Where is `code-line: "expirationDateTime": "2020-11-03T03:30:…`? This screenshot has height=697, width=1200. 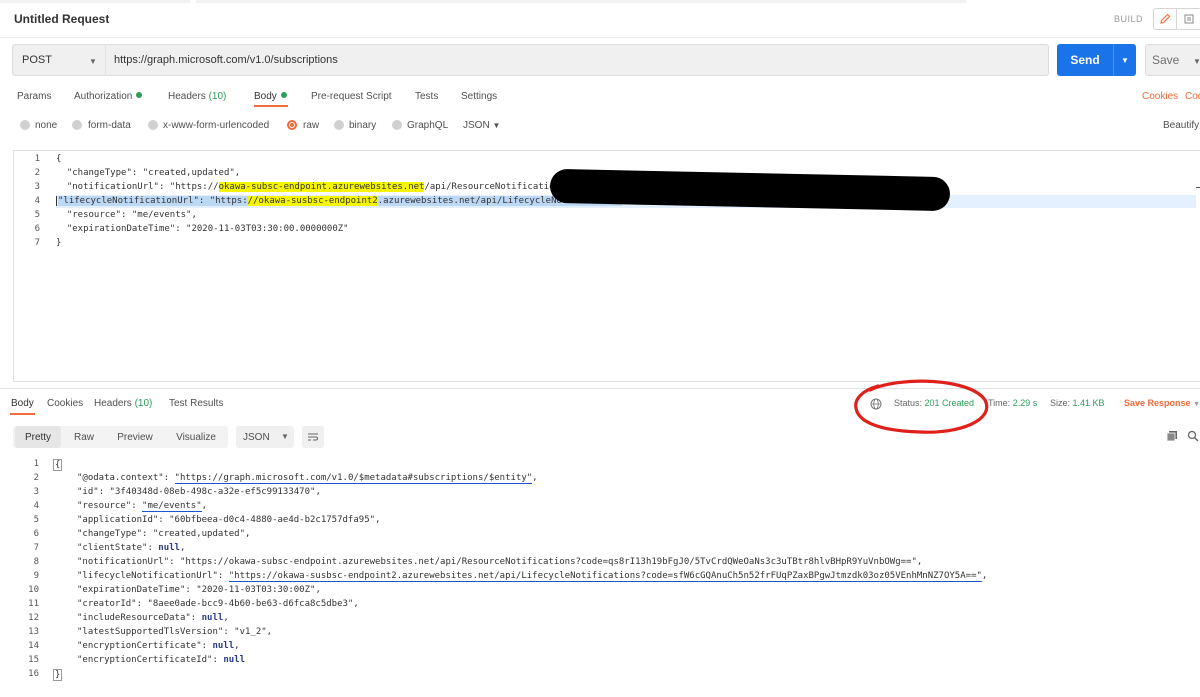 code-line: "expirationDateTime": "2020-11-03T03:30:… is located at coordinates (199, 590).